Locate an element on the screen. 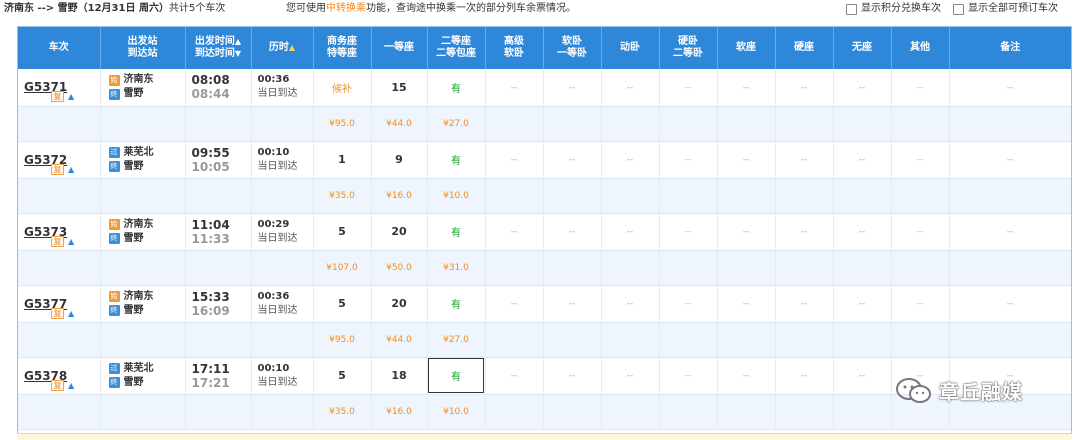  col-soft-sleeper: 软卧 一等卧 is located at coordinates (572, 48).